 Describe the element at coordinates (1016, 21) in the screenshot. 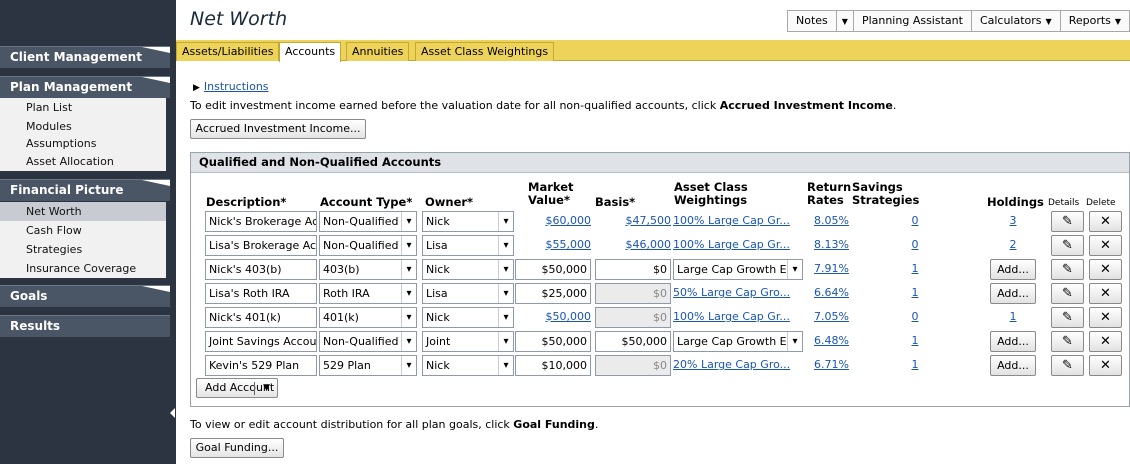

I see `calculators-menu: Calculators ▼` at that location.